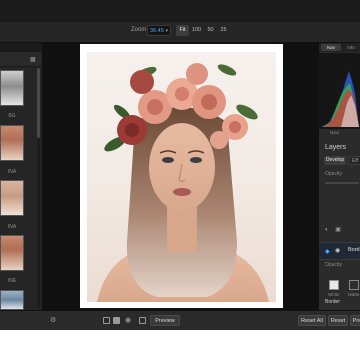  Describe the element at coordinates (196, 30) in the screenshot. I see `zoom-100-button: 100` at that location.